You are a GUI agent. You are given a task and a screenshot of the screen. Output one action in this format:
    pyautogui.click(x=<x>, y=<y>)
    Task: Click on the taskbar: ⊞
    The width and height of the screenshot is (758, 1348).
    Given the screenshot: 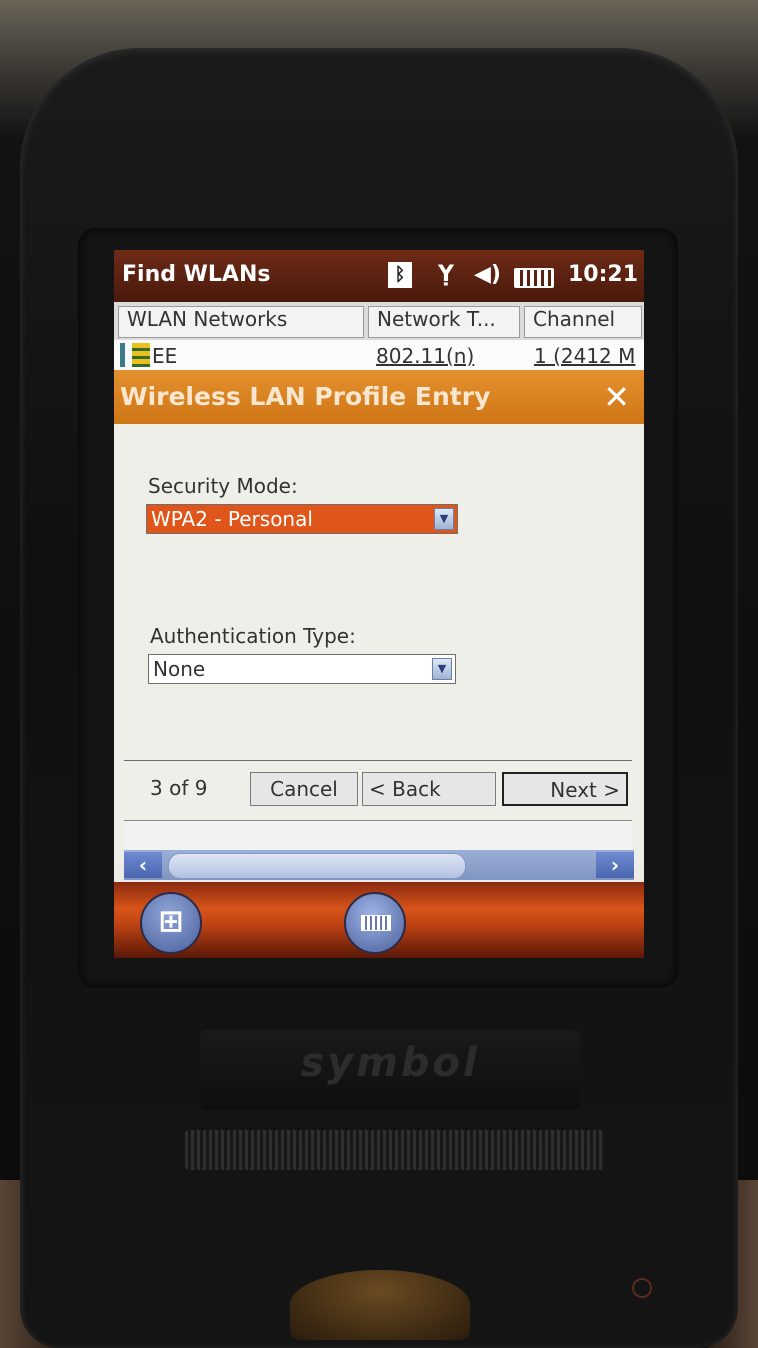 What is the action you would take?
    pyautogui.click(x=379, y=920)
    